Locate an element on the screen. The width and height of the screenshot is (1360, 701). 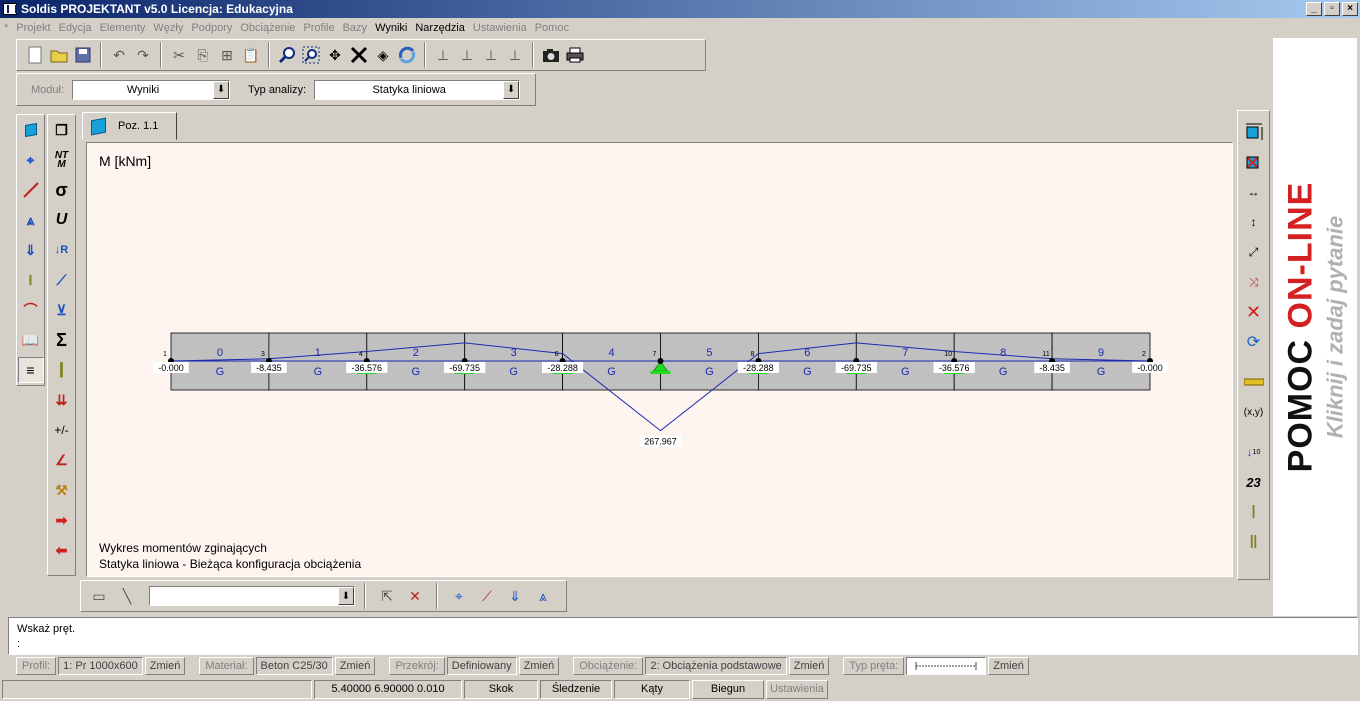
zoom-window-icon is located at coordinates (311, 55).